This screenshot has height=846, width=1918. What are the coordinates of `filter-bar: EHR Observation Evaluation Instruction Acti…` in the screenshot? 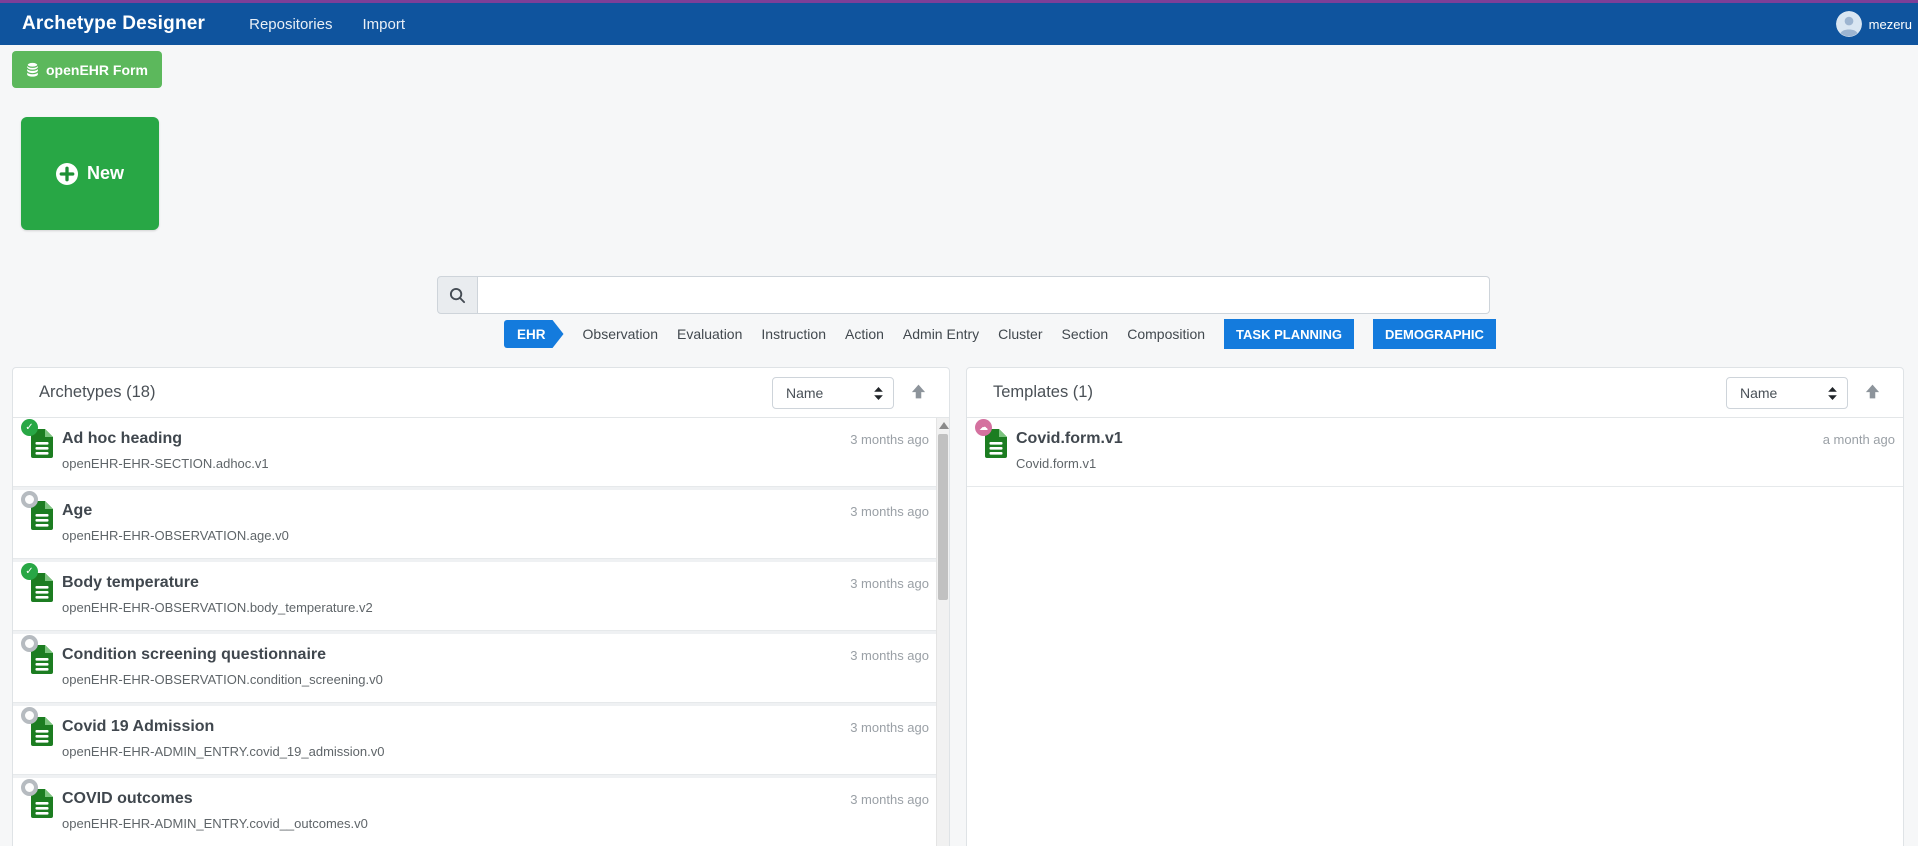 It's located at (1000, 334).